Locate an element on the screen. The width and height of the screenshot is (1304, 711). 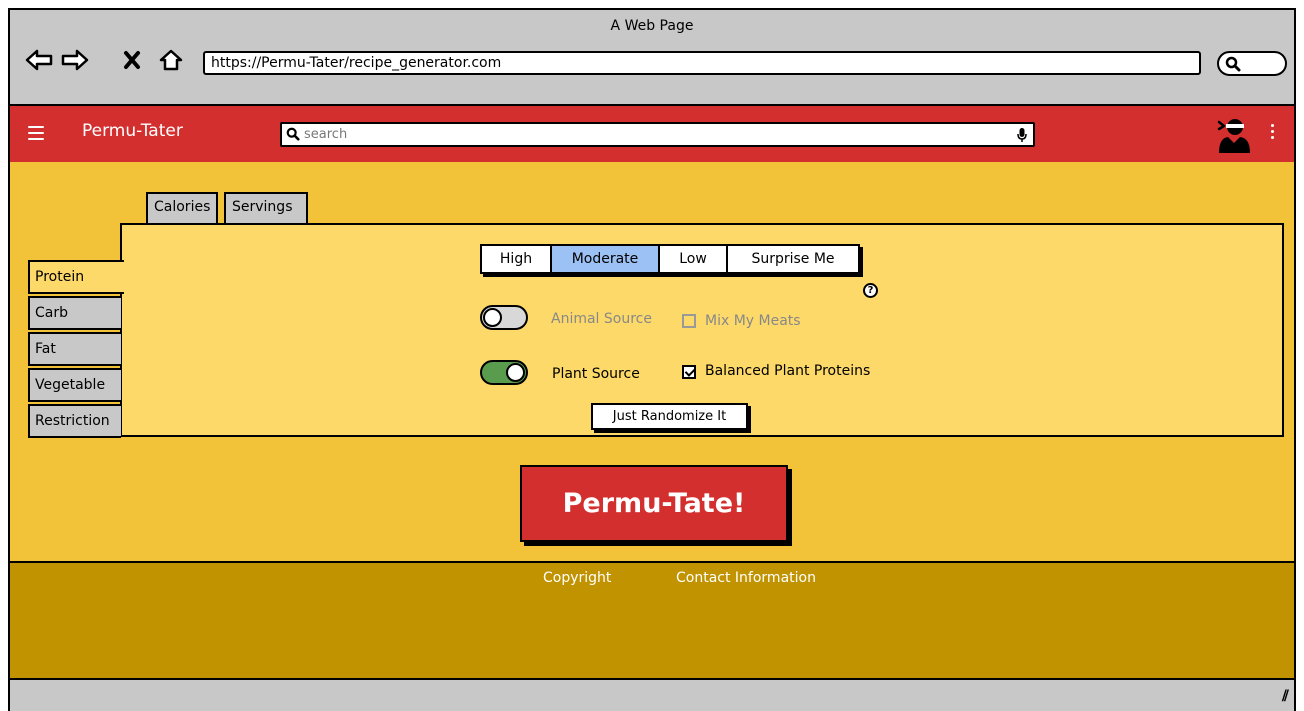
level-selector: High Moderate Low Surprise Me is located at coordinates (670, 259).